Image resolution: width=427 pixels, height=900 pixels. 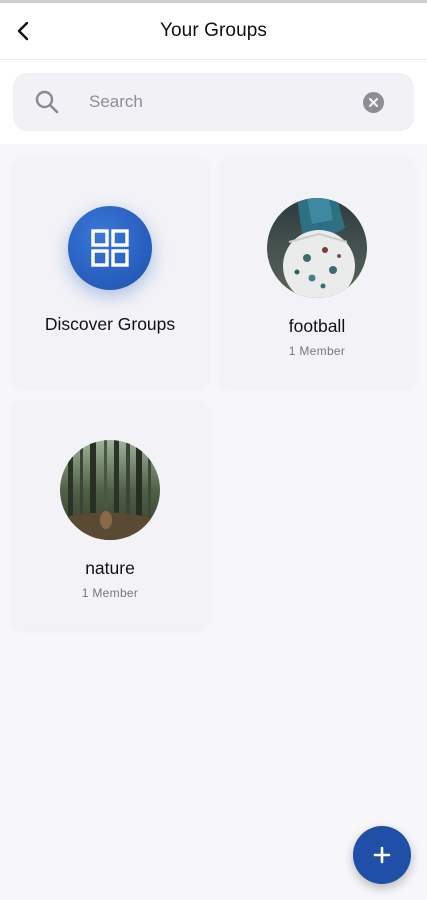 What do you see at coordinates (110, 490) in the screenshot?
I see `group-avatar-nature` at bounding box center [110, 490].